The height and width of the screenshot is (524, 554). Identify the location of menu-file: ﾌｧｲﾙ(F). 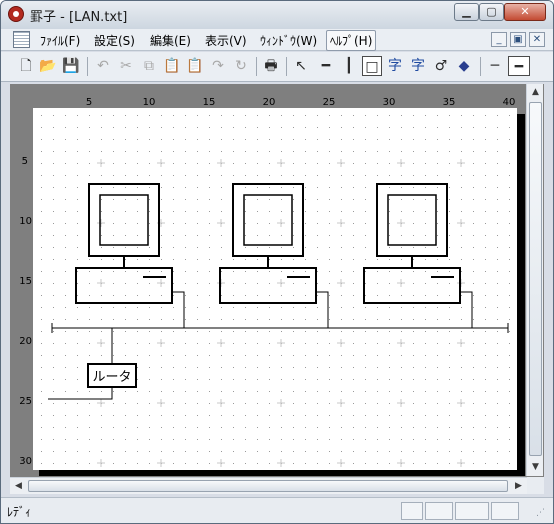
(60, 40).